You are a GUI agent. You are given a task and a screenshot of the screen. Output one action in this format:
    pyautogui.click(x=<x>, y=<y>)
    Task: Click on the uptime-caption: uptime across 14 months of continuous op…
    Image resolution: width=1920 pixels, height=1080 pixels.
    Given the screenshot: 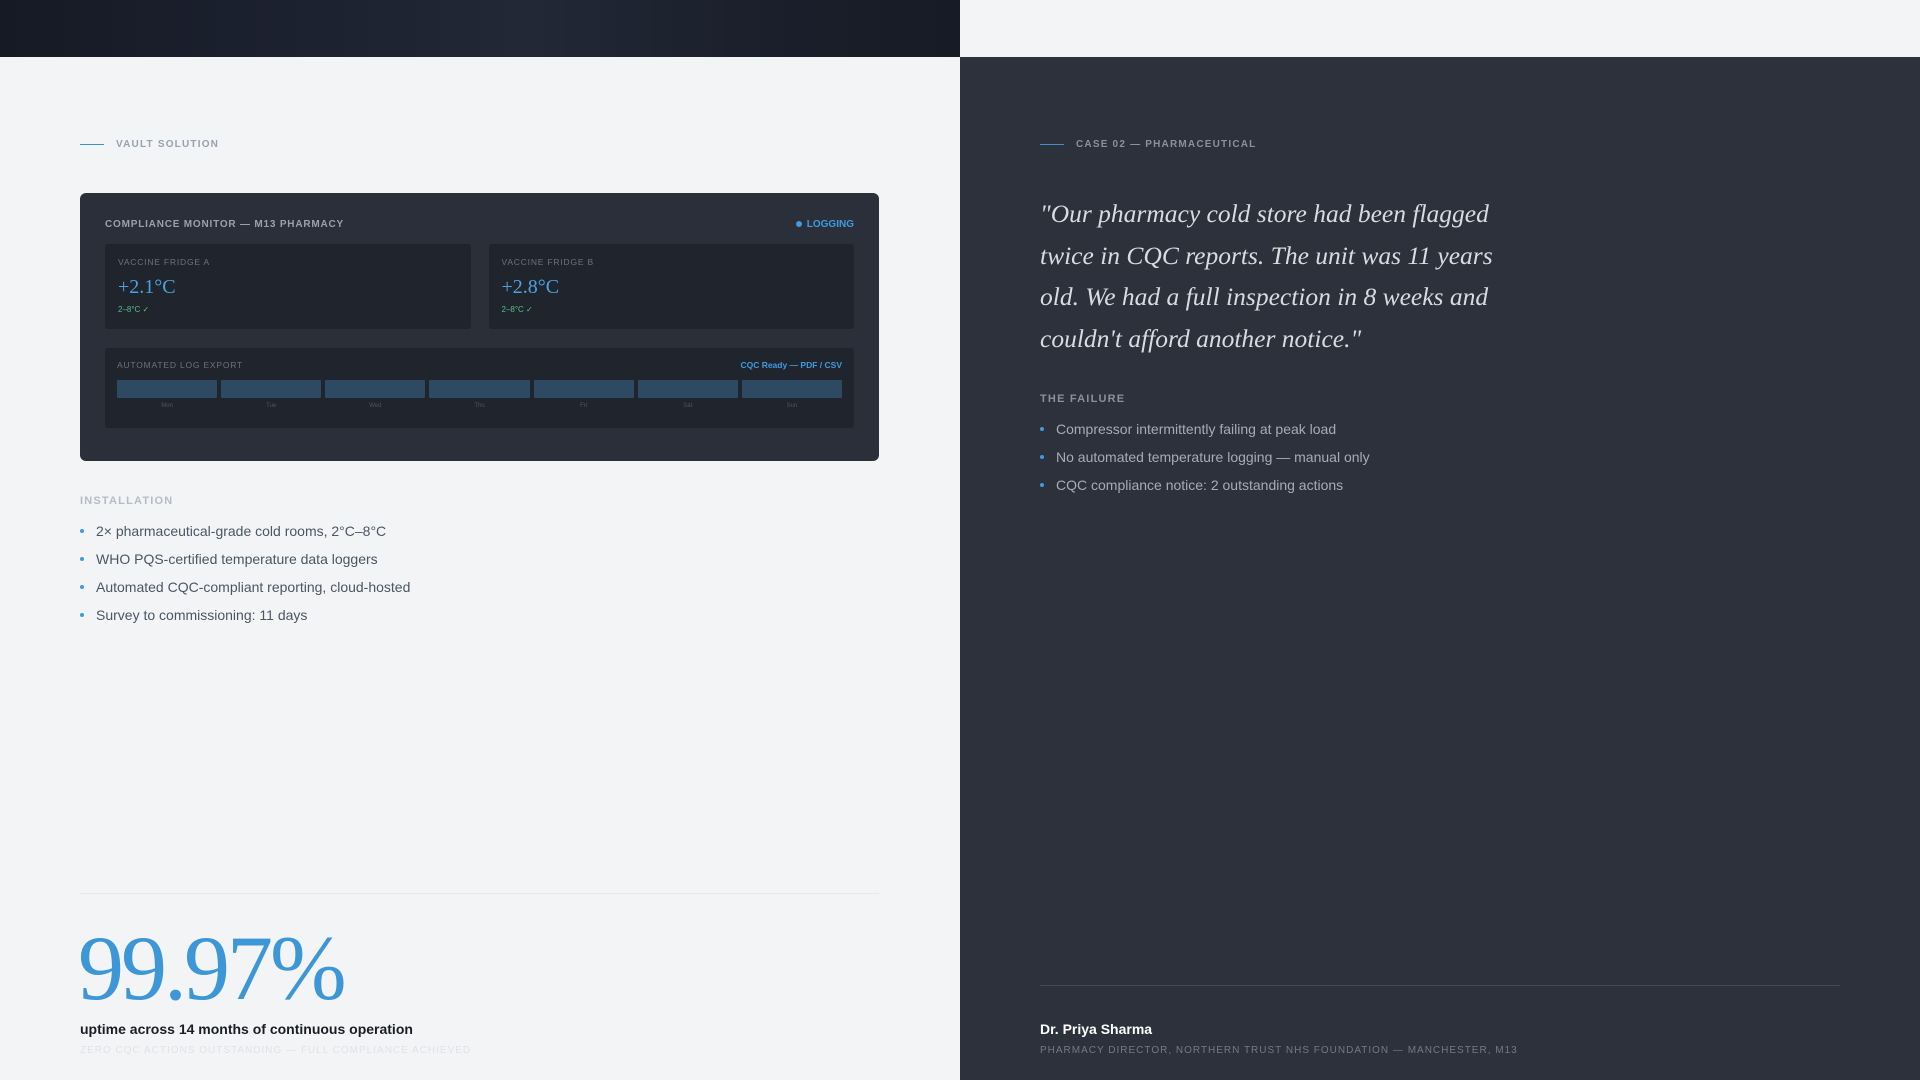 What is the action you would take?
    pyautogui.click(x=246, y=1029)
    